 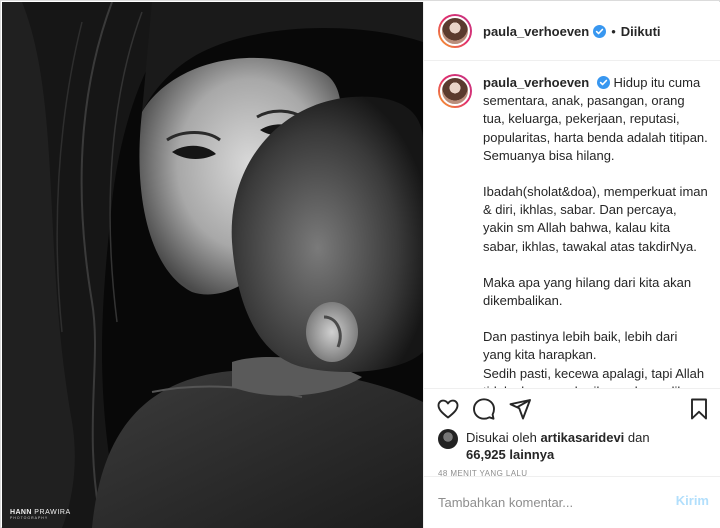 I want to click on heart-icon, so click(x=448, y=409).